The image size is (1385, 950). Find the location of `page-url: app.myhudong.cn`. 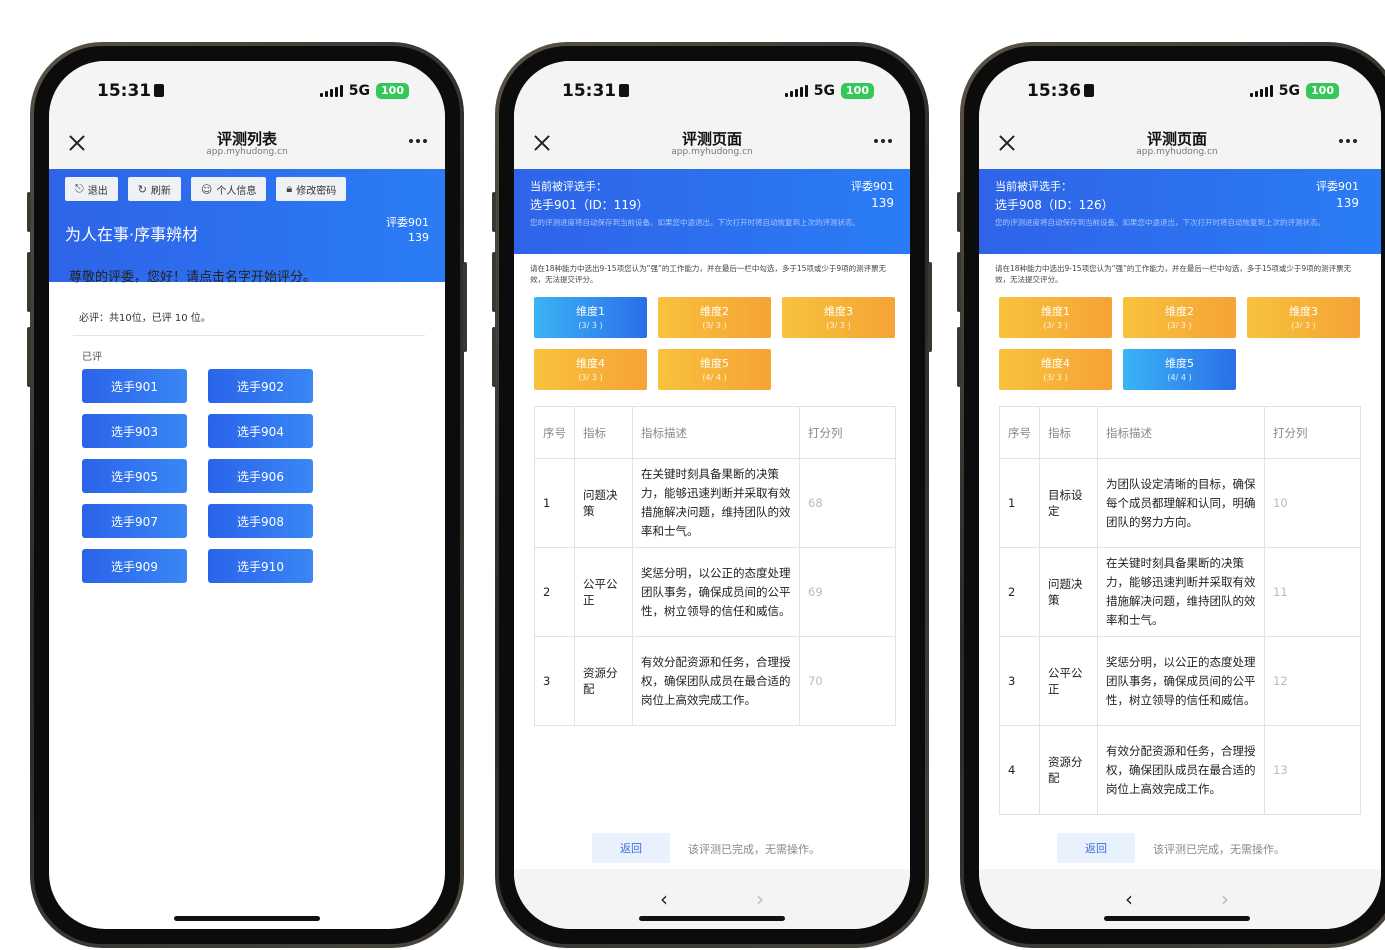

page-url: app.myhudong.cn is located at coordinates (247, 152).